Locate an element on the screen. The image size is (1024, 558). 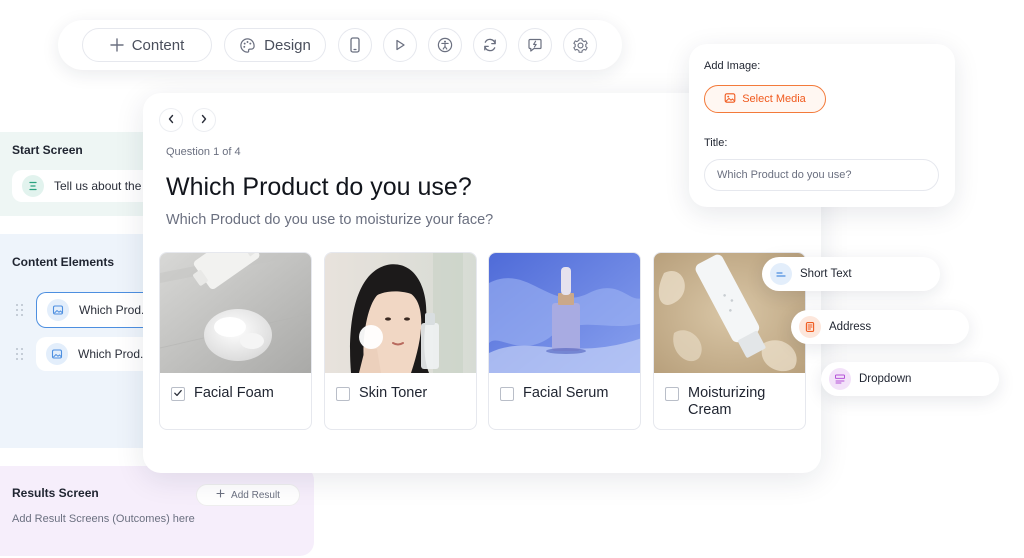
option-card-facial-serum: Facial Serum is located at coordinates (564, 341).